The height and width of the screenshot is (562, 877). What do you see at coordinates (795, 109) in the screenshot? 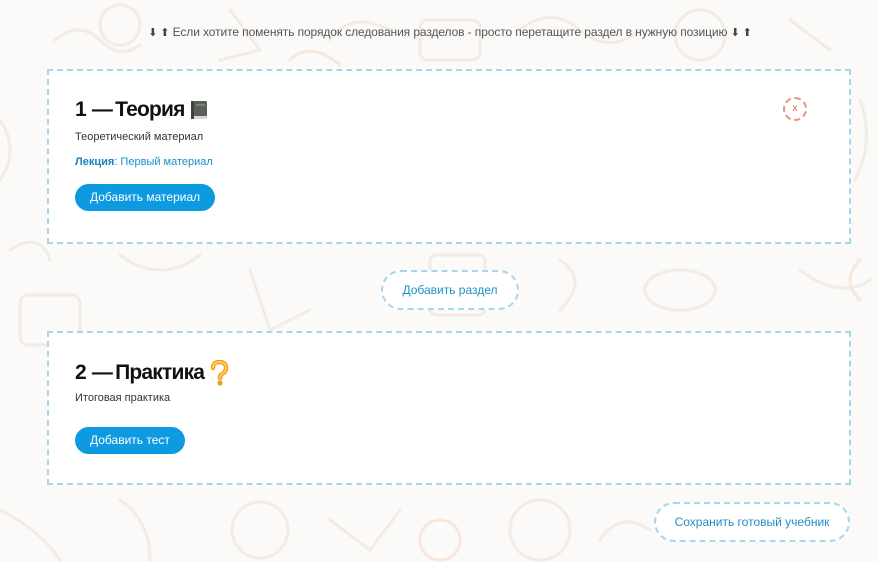
I see `remove-section-button: x` at bounding box center [795, 109].